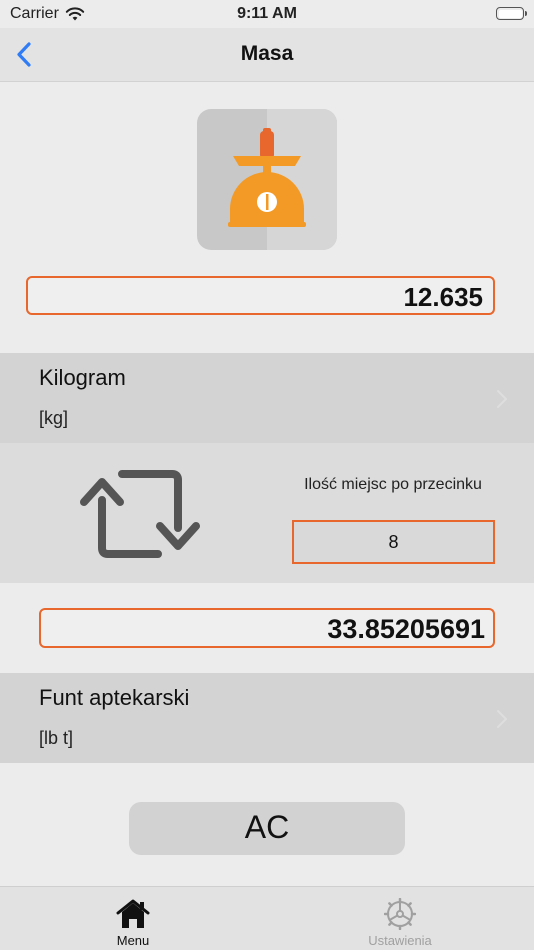 This screenshot has height=950, width=534. I want to click on status-bar: Carrier 9:11 AM, so click(267, 14).